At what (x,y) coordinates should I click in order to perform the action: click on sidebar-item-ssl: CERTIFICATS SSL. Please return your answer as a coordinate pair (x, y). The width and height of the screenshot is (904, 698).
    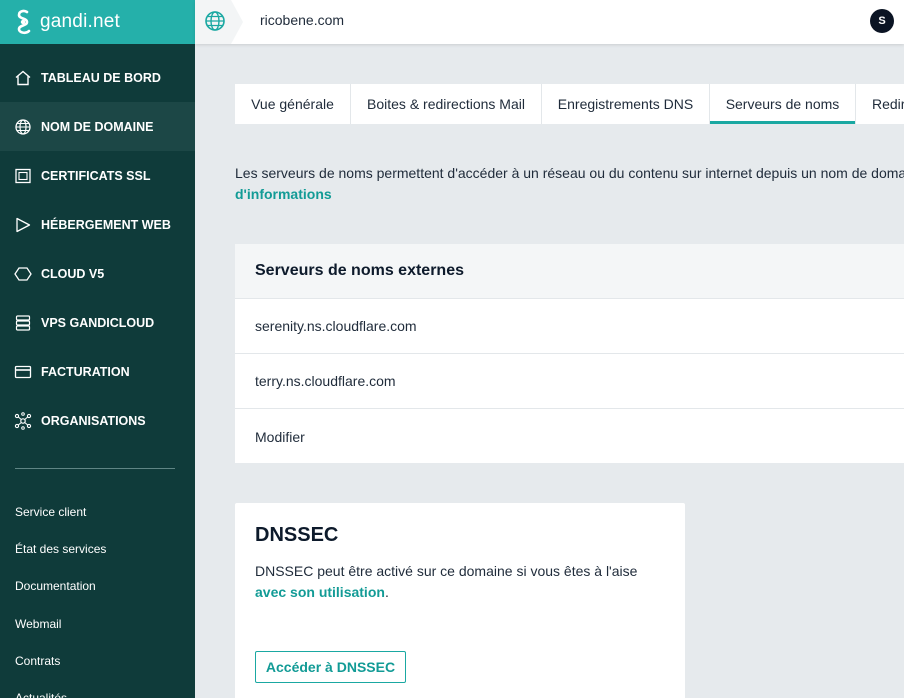
    Looking at the image, I should click on (97, 175).